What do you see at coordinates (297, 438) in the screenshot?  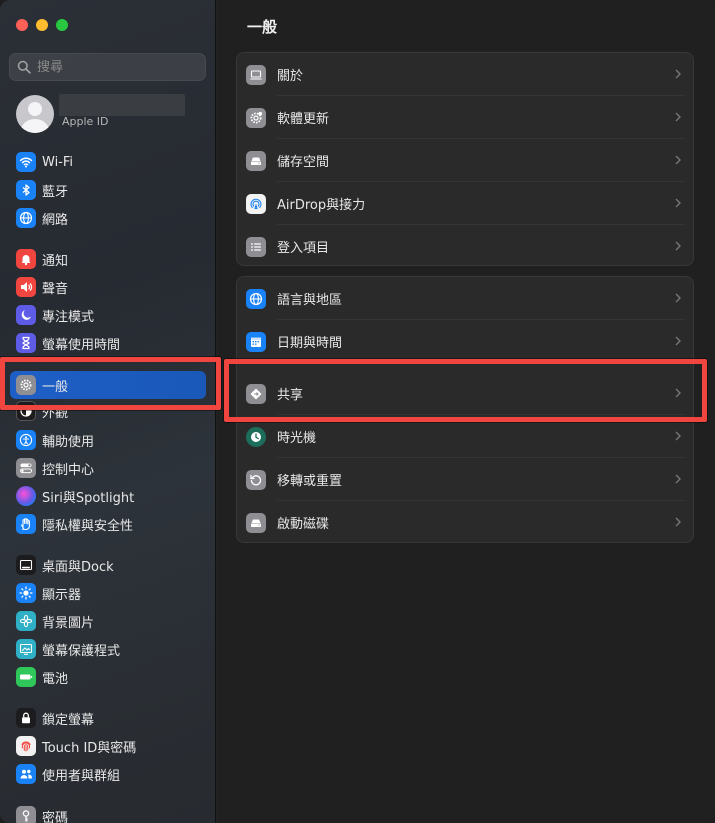 I see `row-label: 時光機` at bounding box center [297, 438].